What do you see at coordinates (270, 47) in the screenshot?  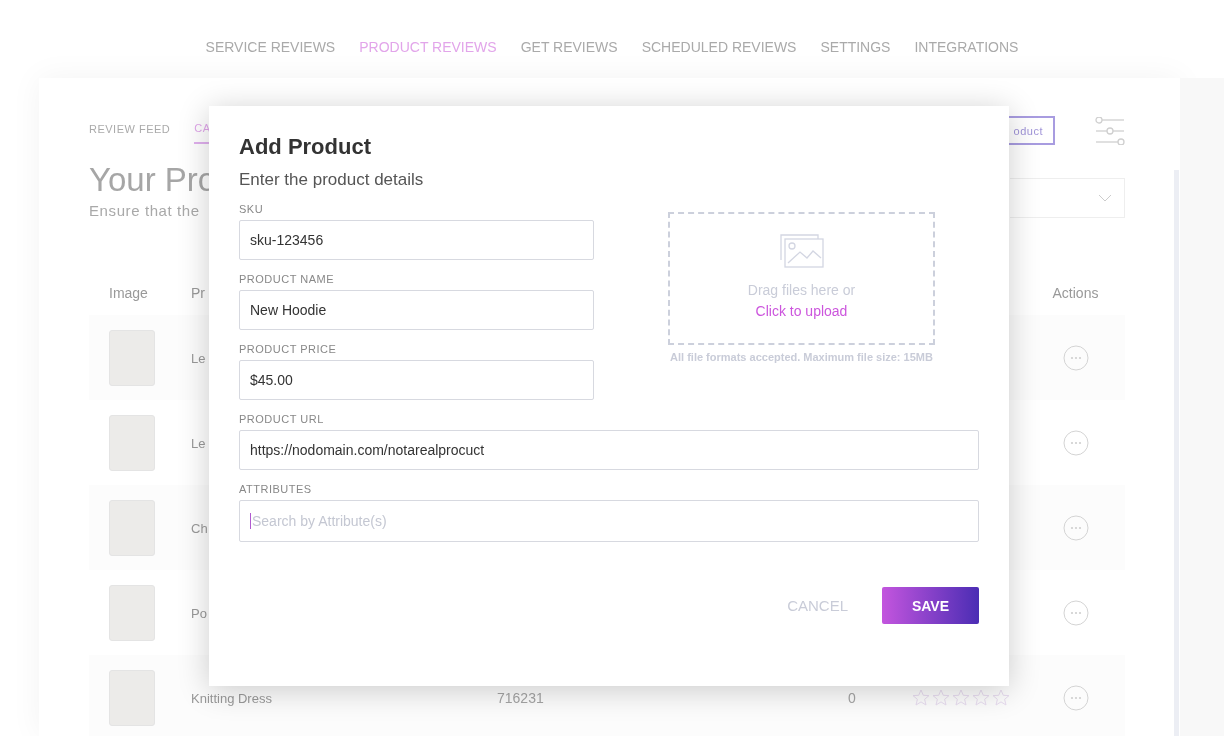 I see `nav-tab: SERVICE REVIEWS` at bounding box center [270, 47].